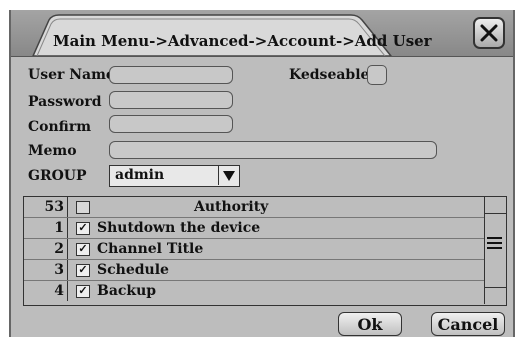 This screenshot has height=342, width=522. What do you see at coordinates (377, 75) in the screenshot?
I see `kedseable-checkbox` at bounding box center [377, 75].